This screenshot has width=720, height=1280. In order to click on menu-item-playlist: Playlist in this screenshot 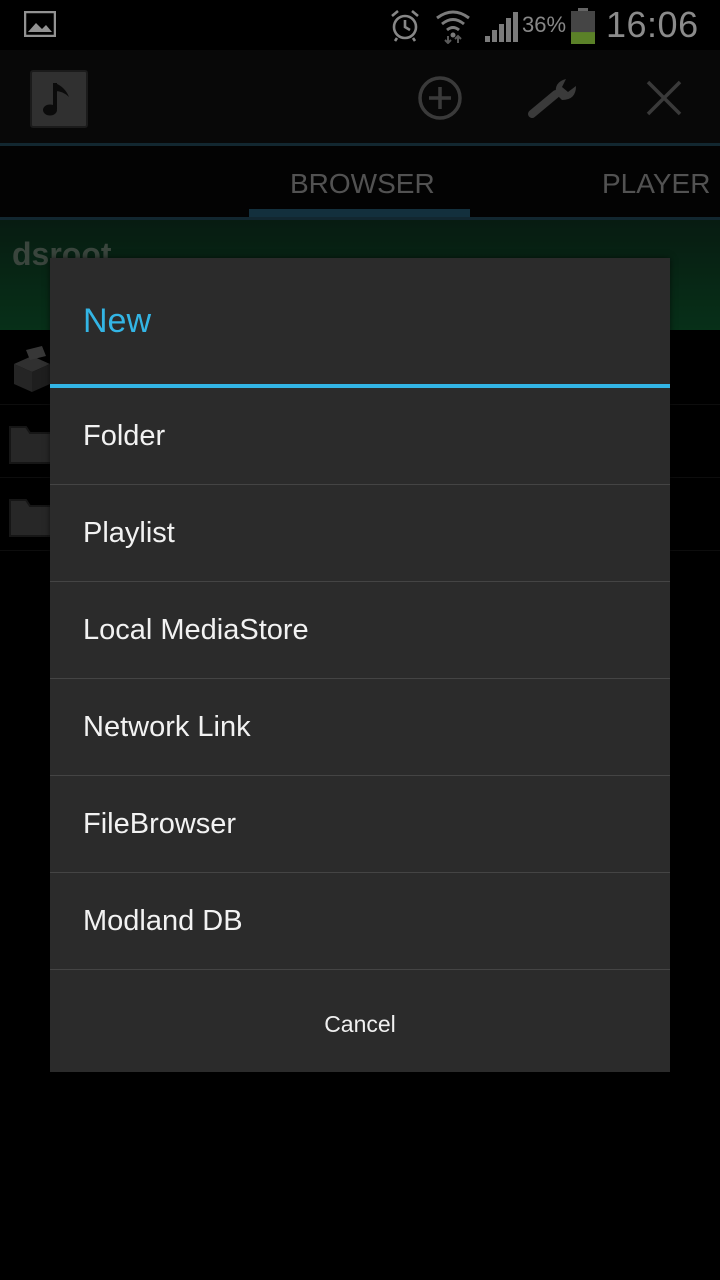, I will do `click(360, 533)`.